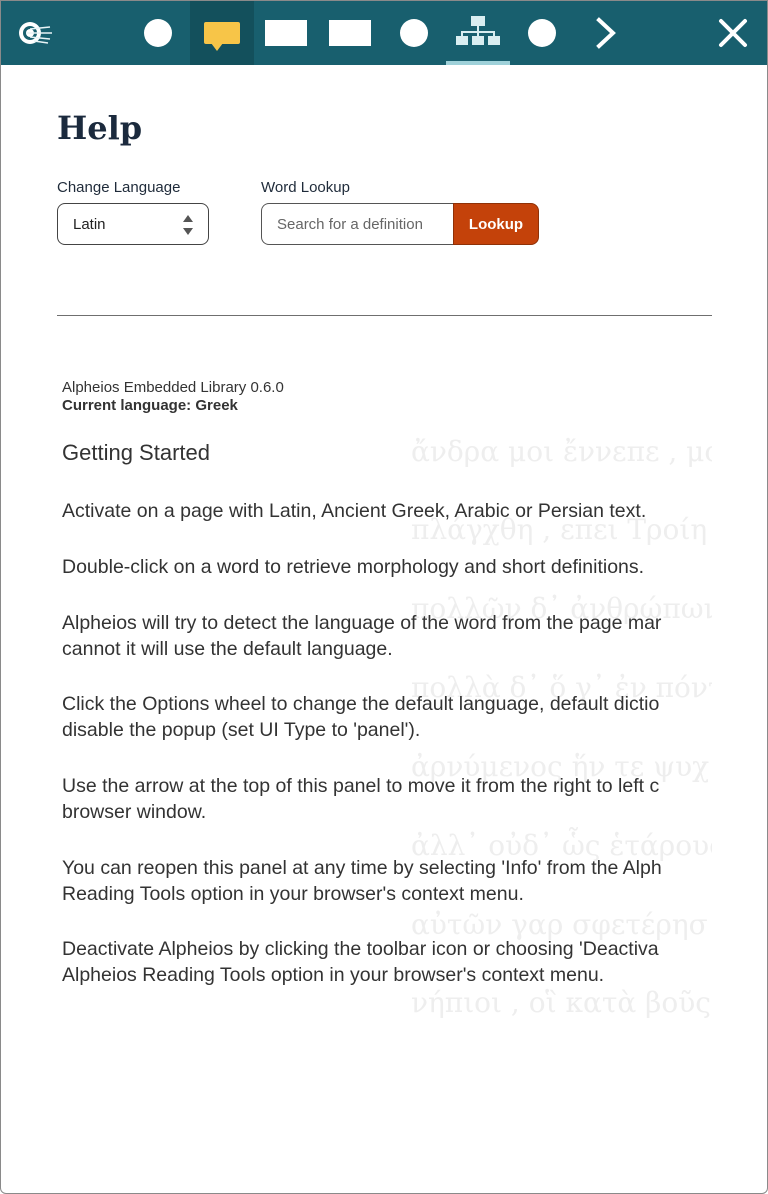 Image resolution: width=768 pixels, height=1194 pixels. What do you see at coordinates (357, 224) in the screenshot?
I see `search-input` at bounding box center [357, 224].